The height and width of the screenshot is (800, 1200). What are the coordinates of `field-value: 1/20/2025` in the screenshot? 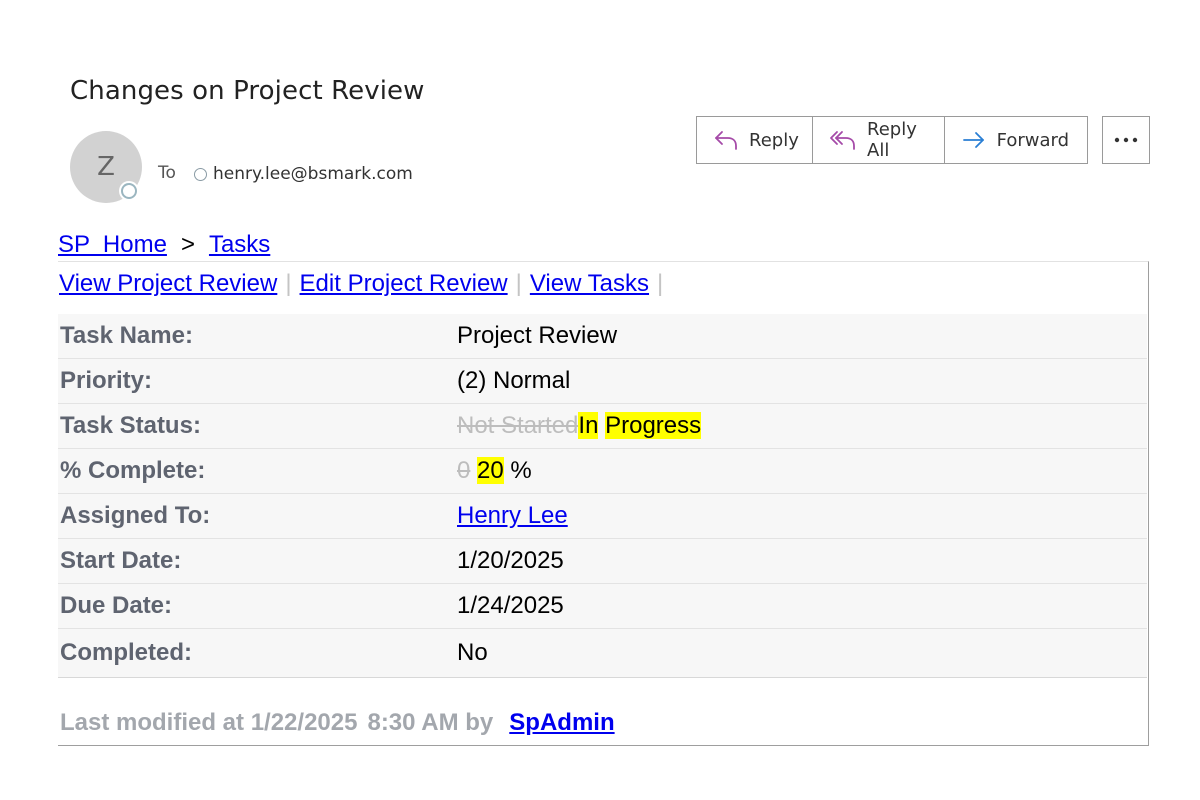 It's located at (510, 560).